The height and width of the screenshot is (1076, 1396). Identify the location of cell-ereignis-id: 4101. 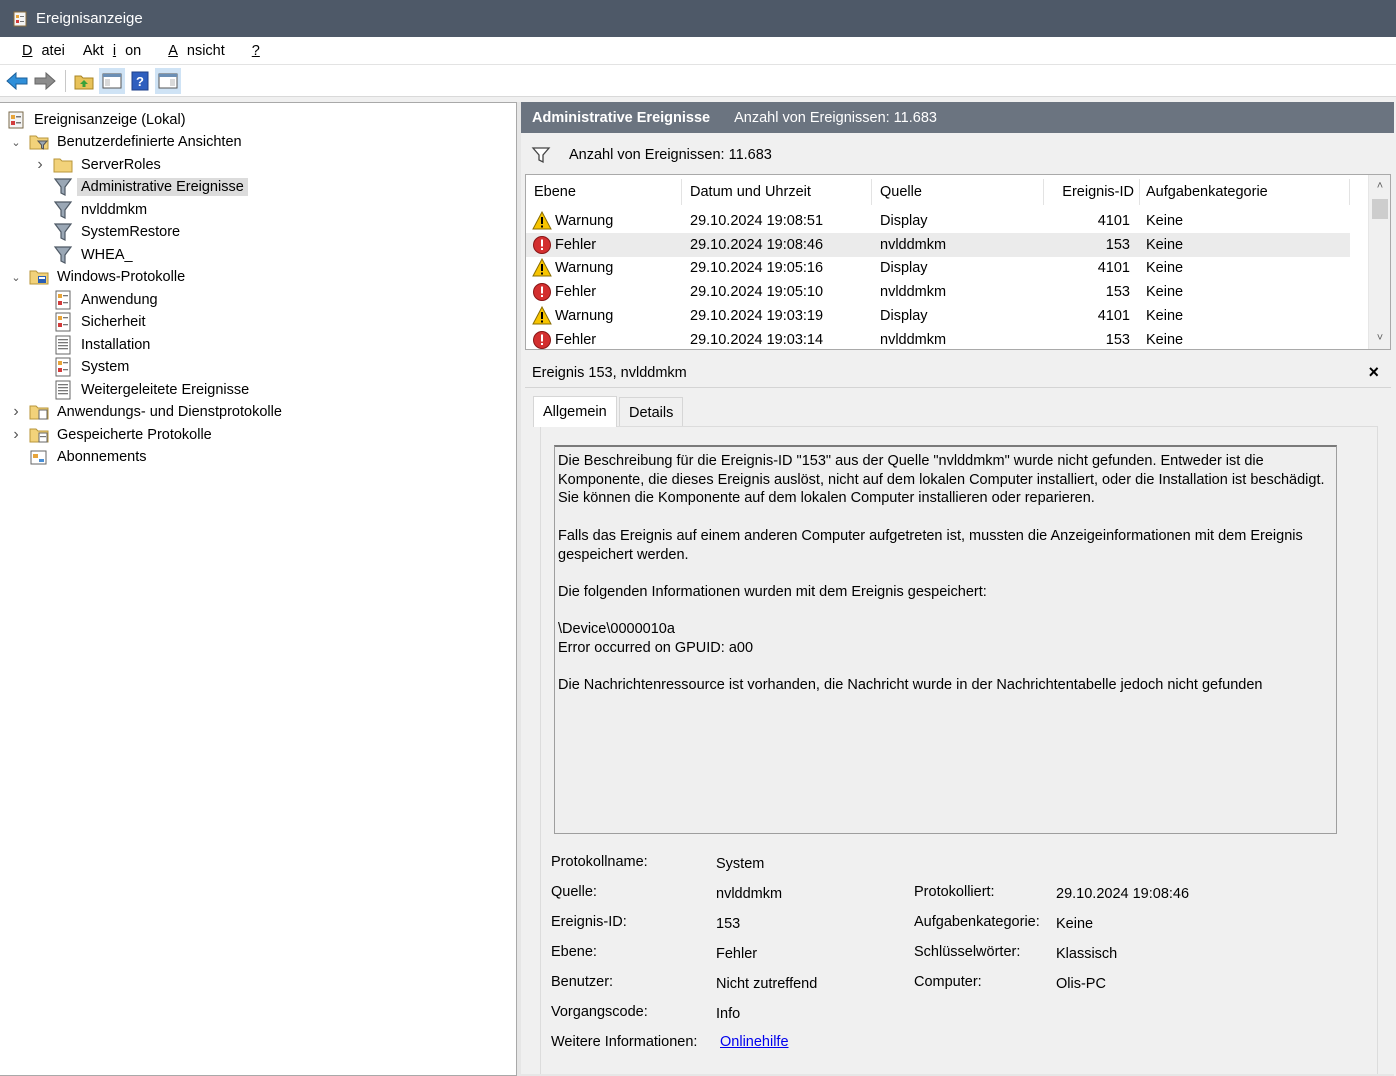
(1113, 221).